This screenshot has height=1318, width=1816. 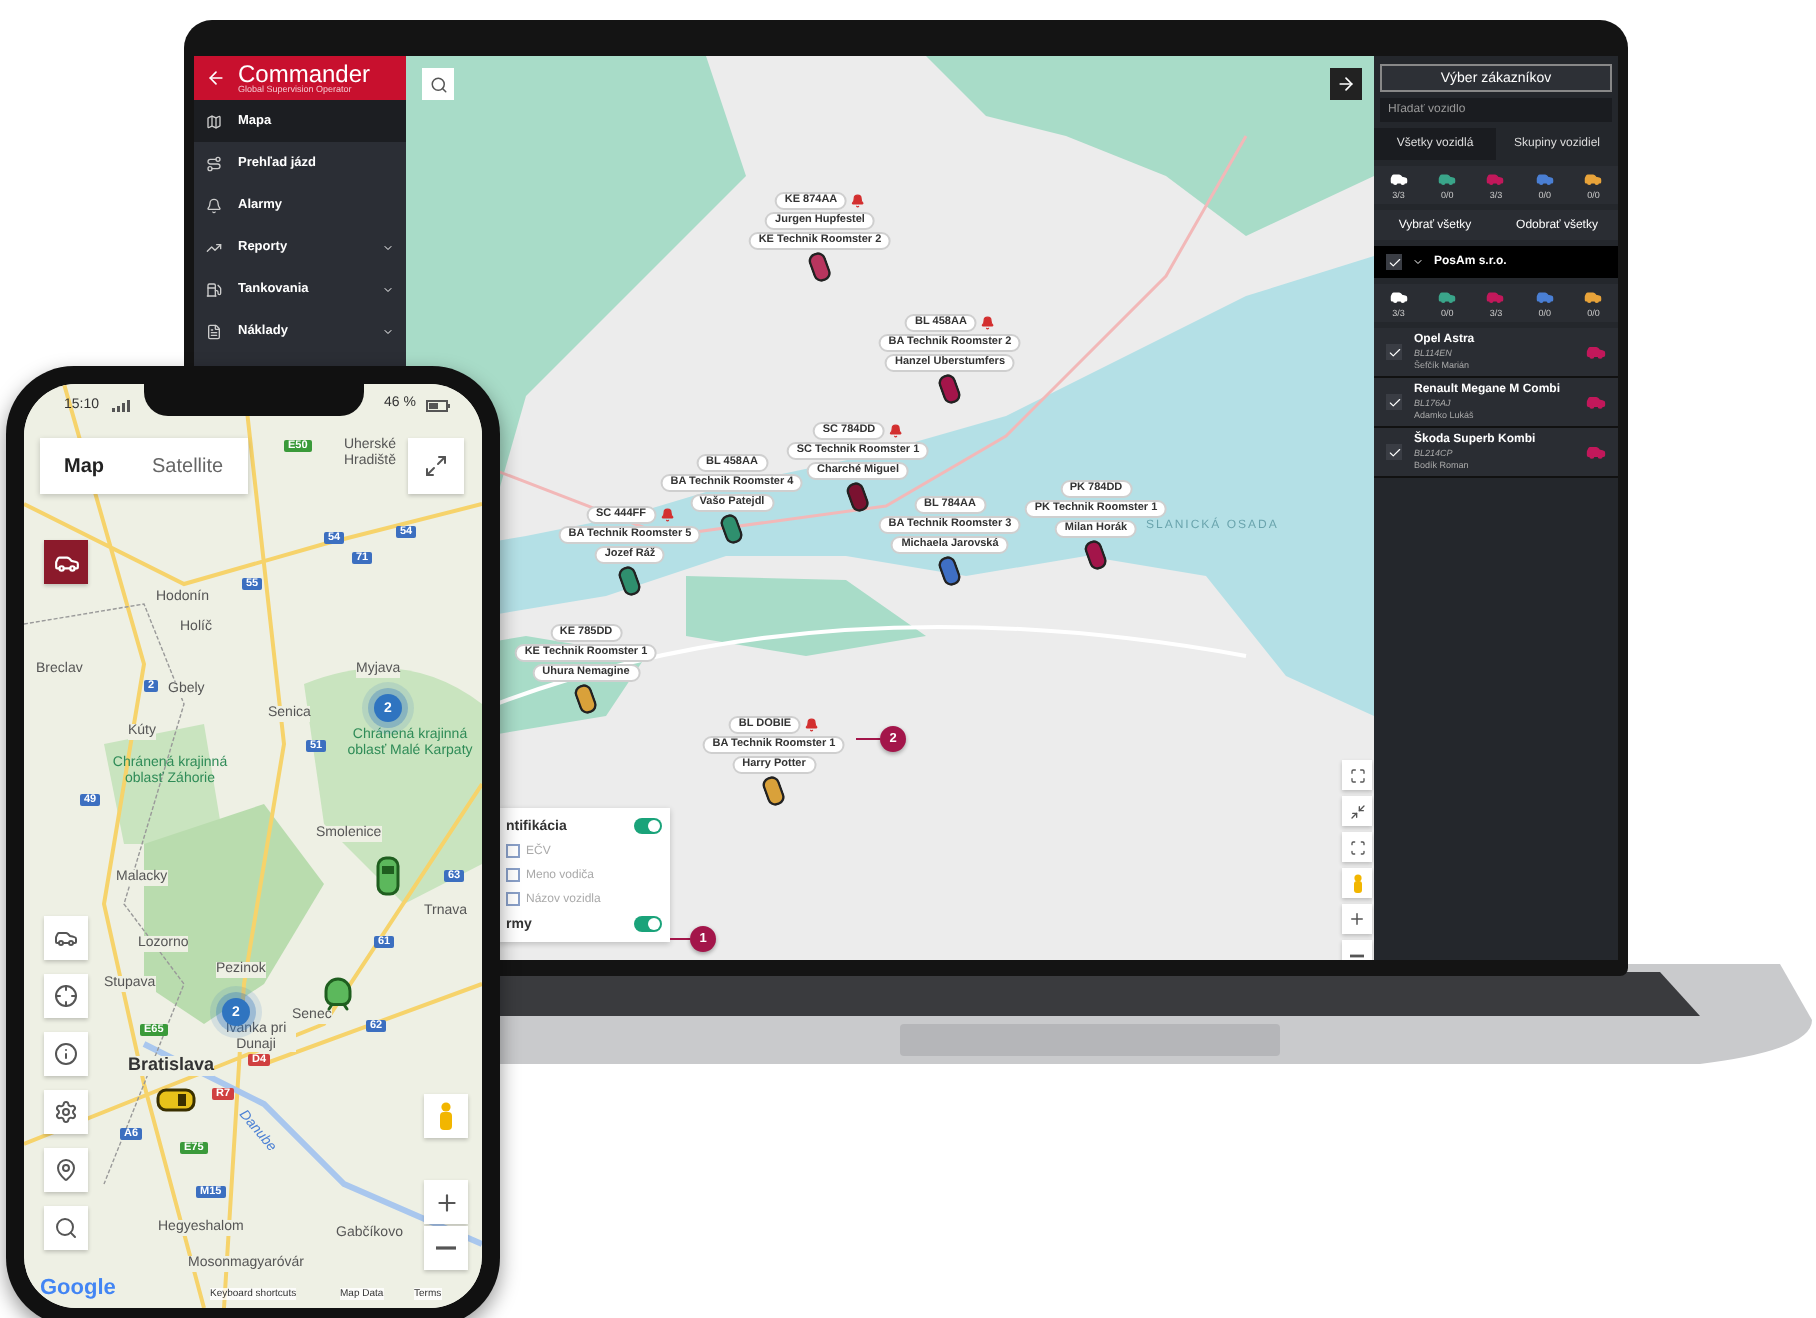 What do you see at coordinates (84, 466) in the screenshot?
I see `map-type-tab: Map` at bounding box center [84, 466].